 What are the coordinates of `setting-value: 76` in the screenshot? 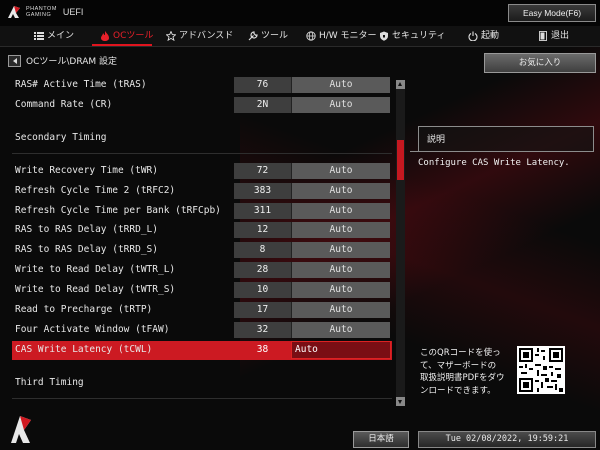 It's located at (262, 85).